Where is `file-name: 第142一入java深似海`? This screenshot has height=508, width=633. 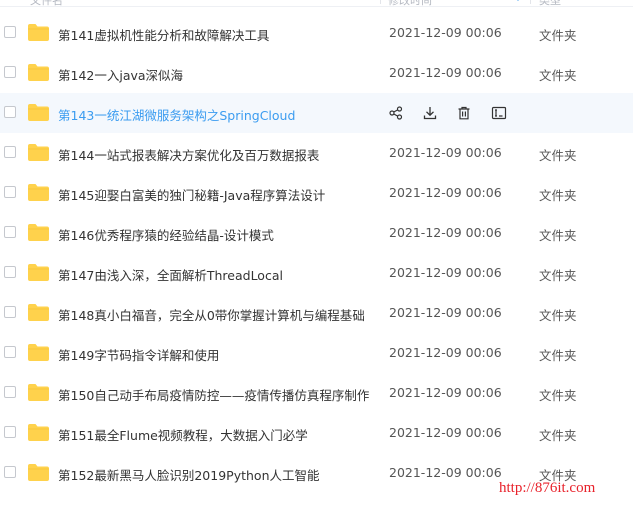 file-name: 第142一入java深似海 is located at coordinates (120, 74).